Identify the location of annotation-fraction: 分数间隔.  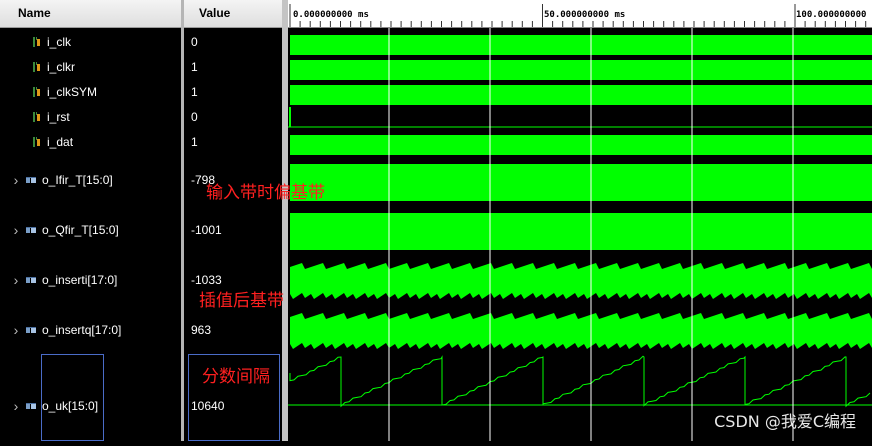
(236, 377).